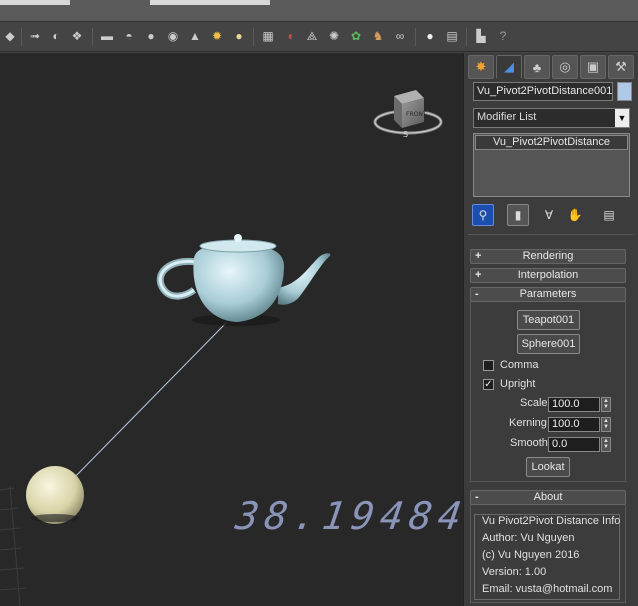 This screenshot has height=606, width=638. I want to click on calculator-icon: ▤, so click(452, 36).